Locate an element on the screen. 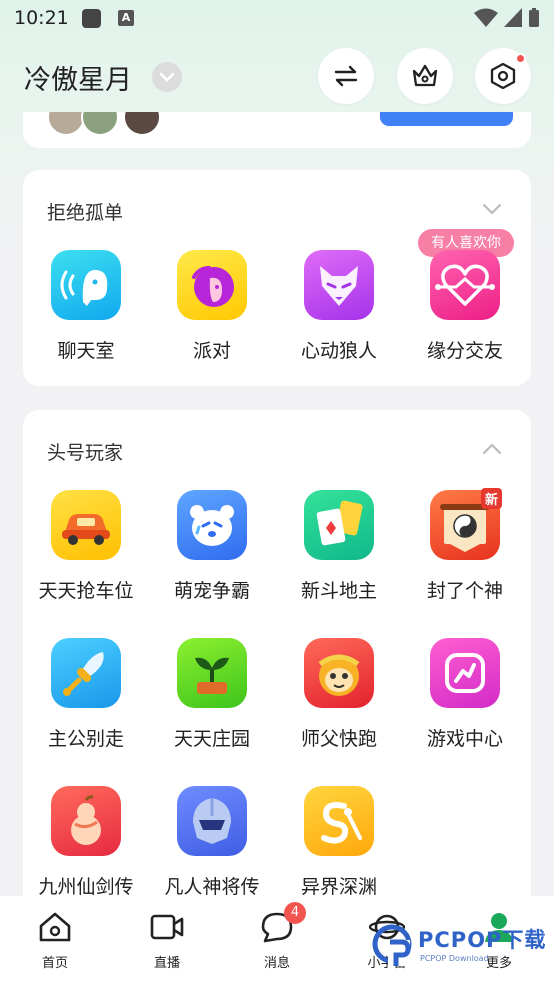  chat-room-icon is located at coordinates (86, 285).